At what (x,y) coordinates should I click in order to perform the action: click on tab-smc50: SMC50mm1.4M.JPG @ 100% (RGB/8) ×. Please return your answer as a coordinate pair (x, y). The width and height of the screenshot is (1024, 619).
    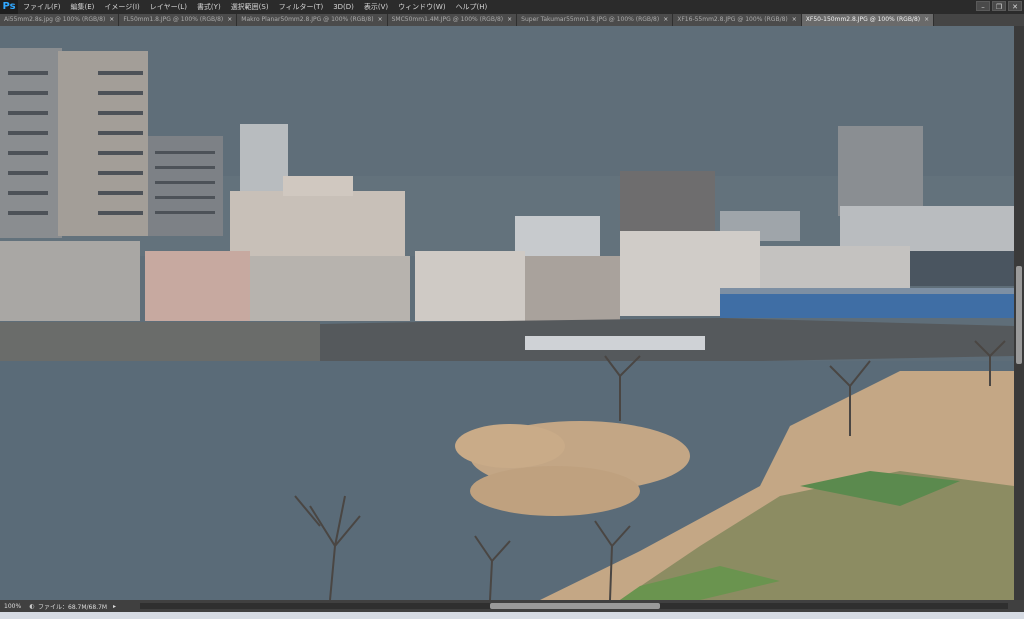
    Looking at the image, I should click on (452, 20).